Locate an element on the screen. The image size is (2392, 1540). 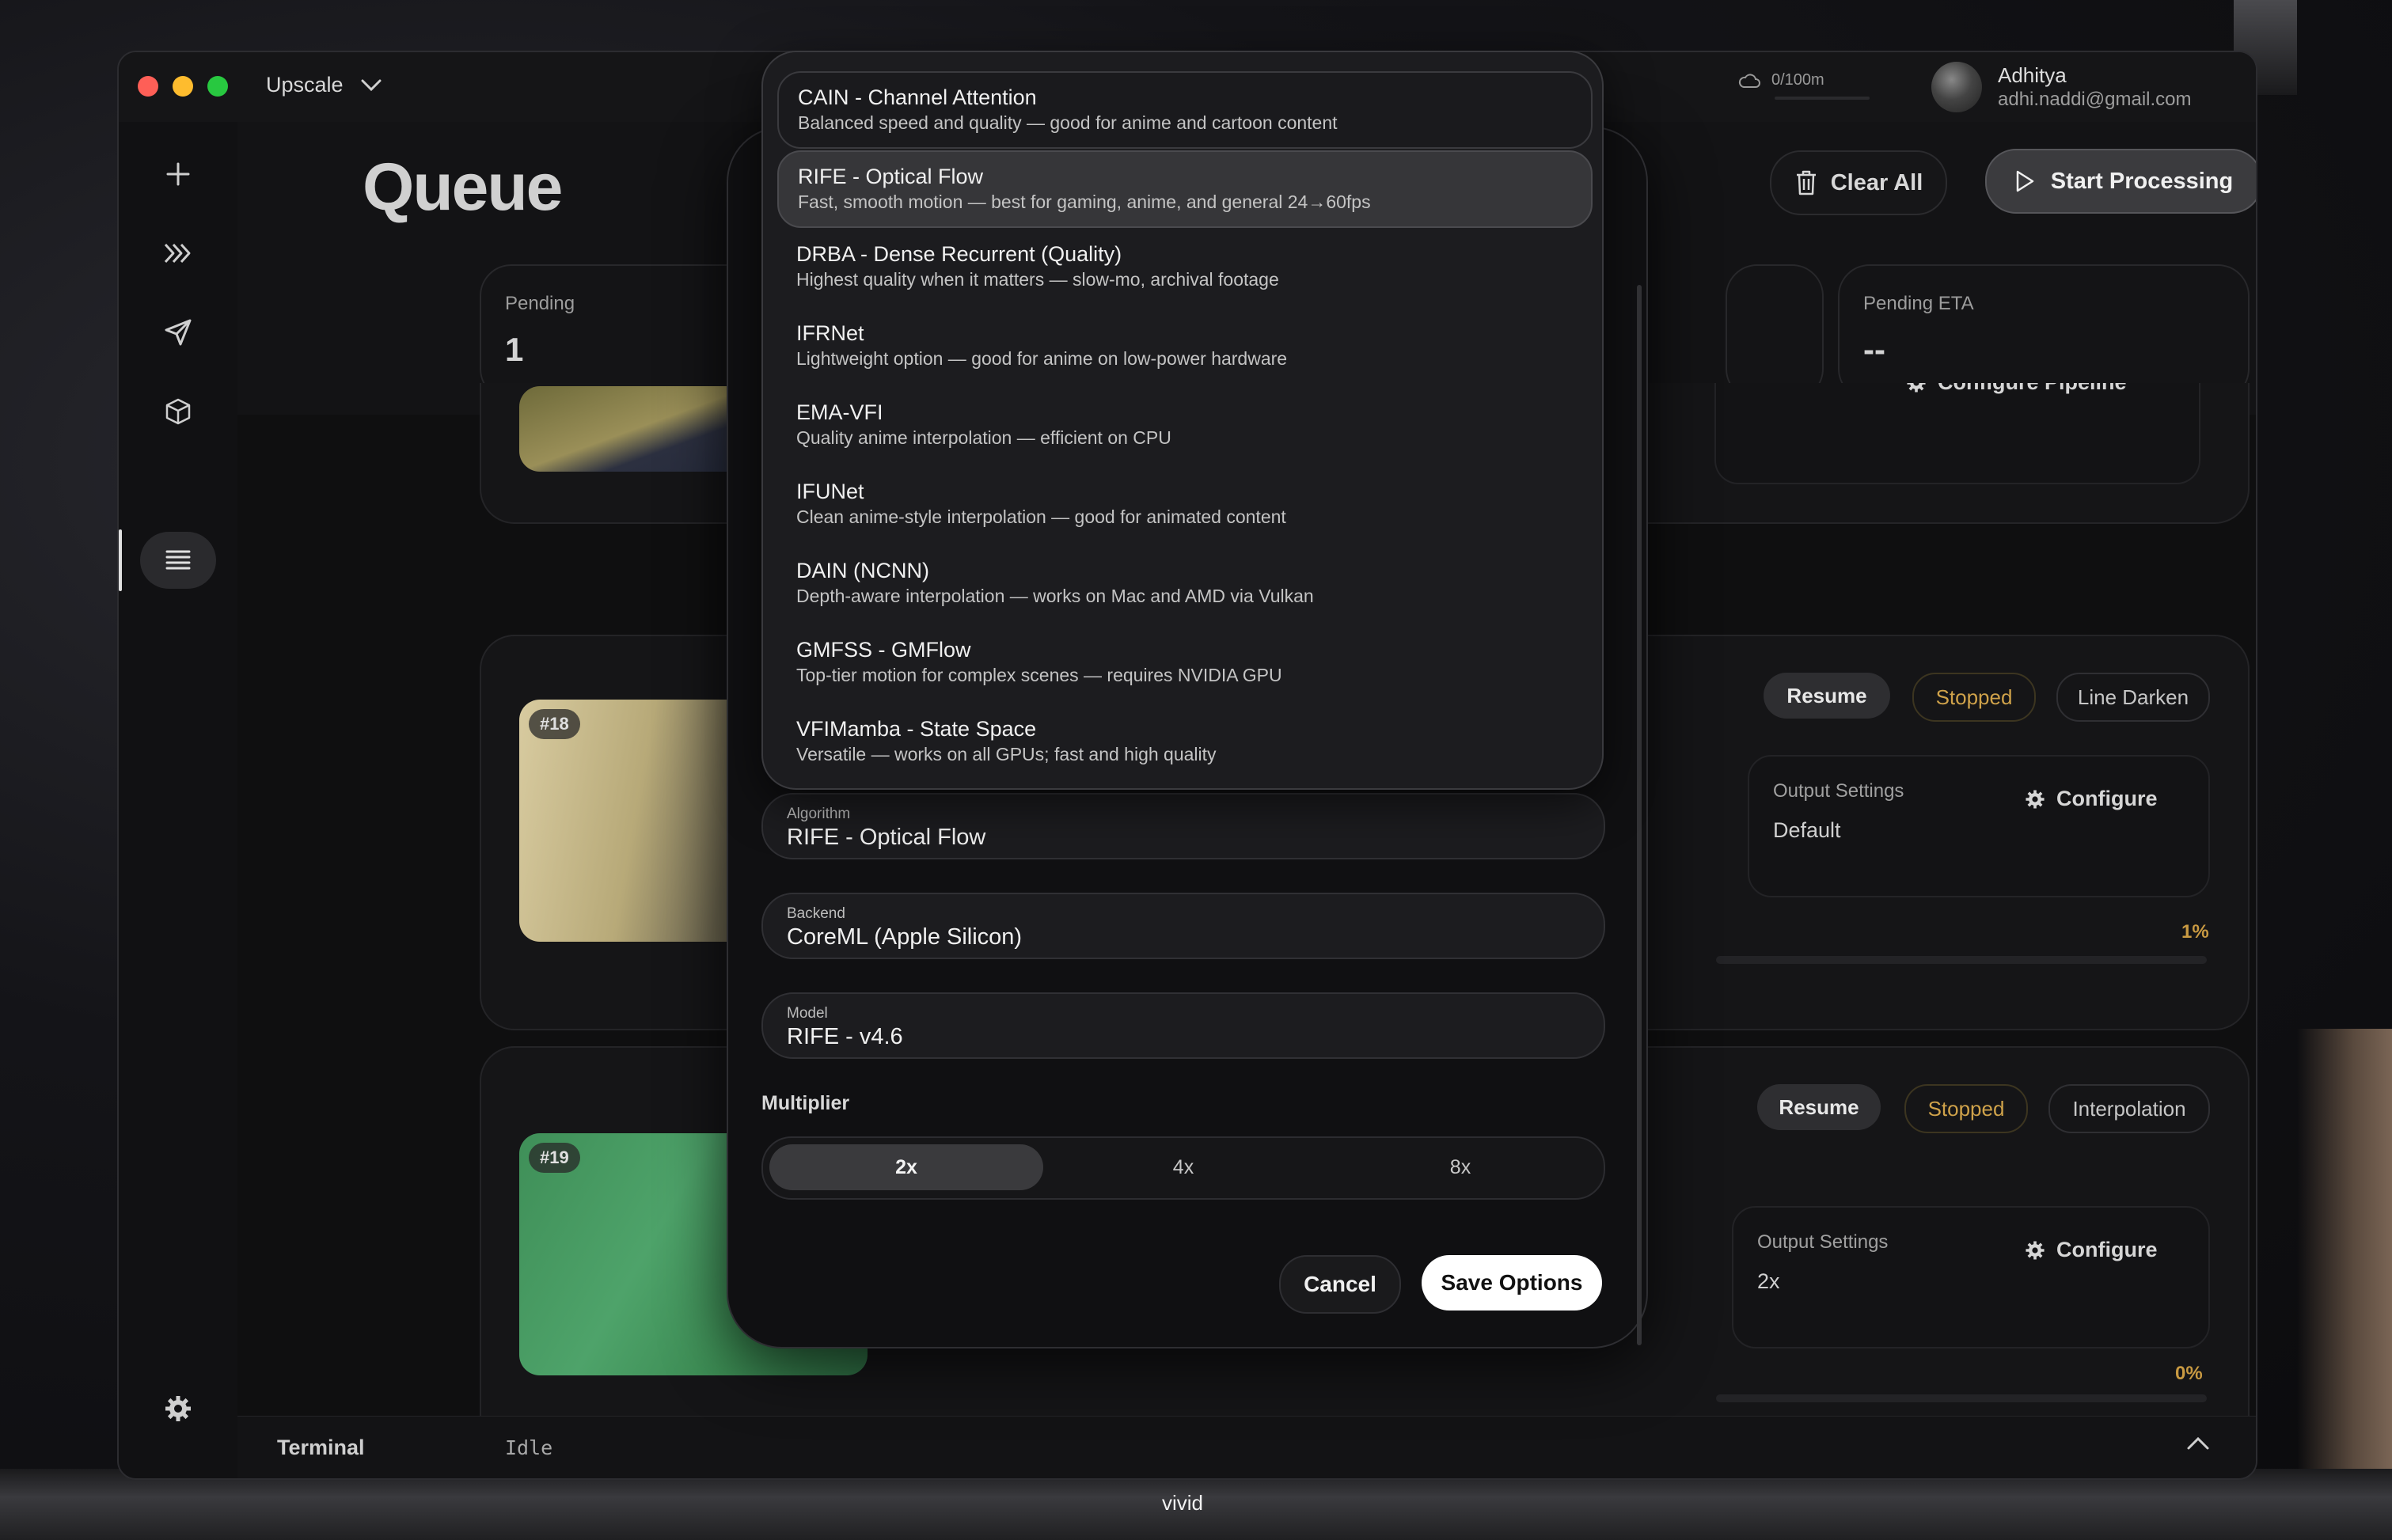
desktop-caption: vivid is located at coordinates (1183, 1503).